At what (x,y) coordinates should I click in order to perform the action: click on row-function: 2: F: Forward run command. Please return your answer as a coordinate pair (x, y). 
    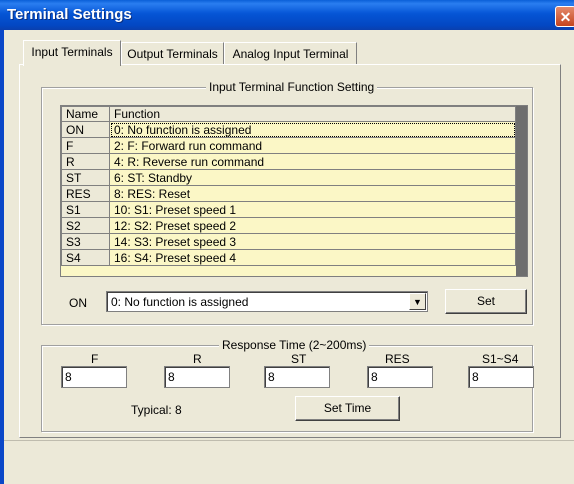
    Looking at the image, I should click on (312, 145).